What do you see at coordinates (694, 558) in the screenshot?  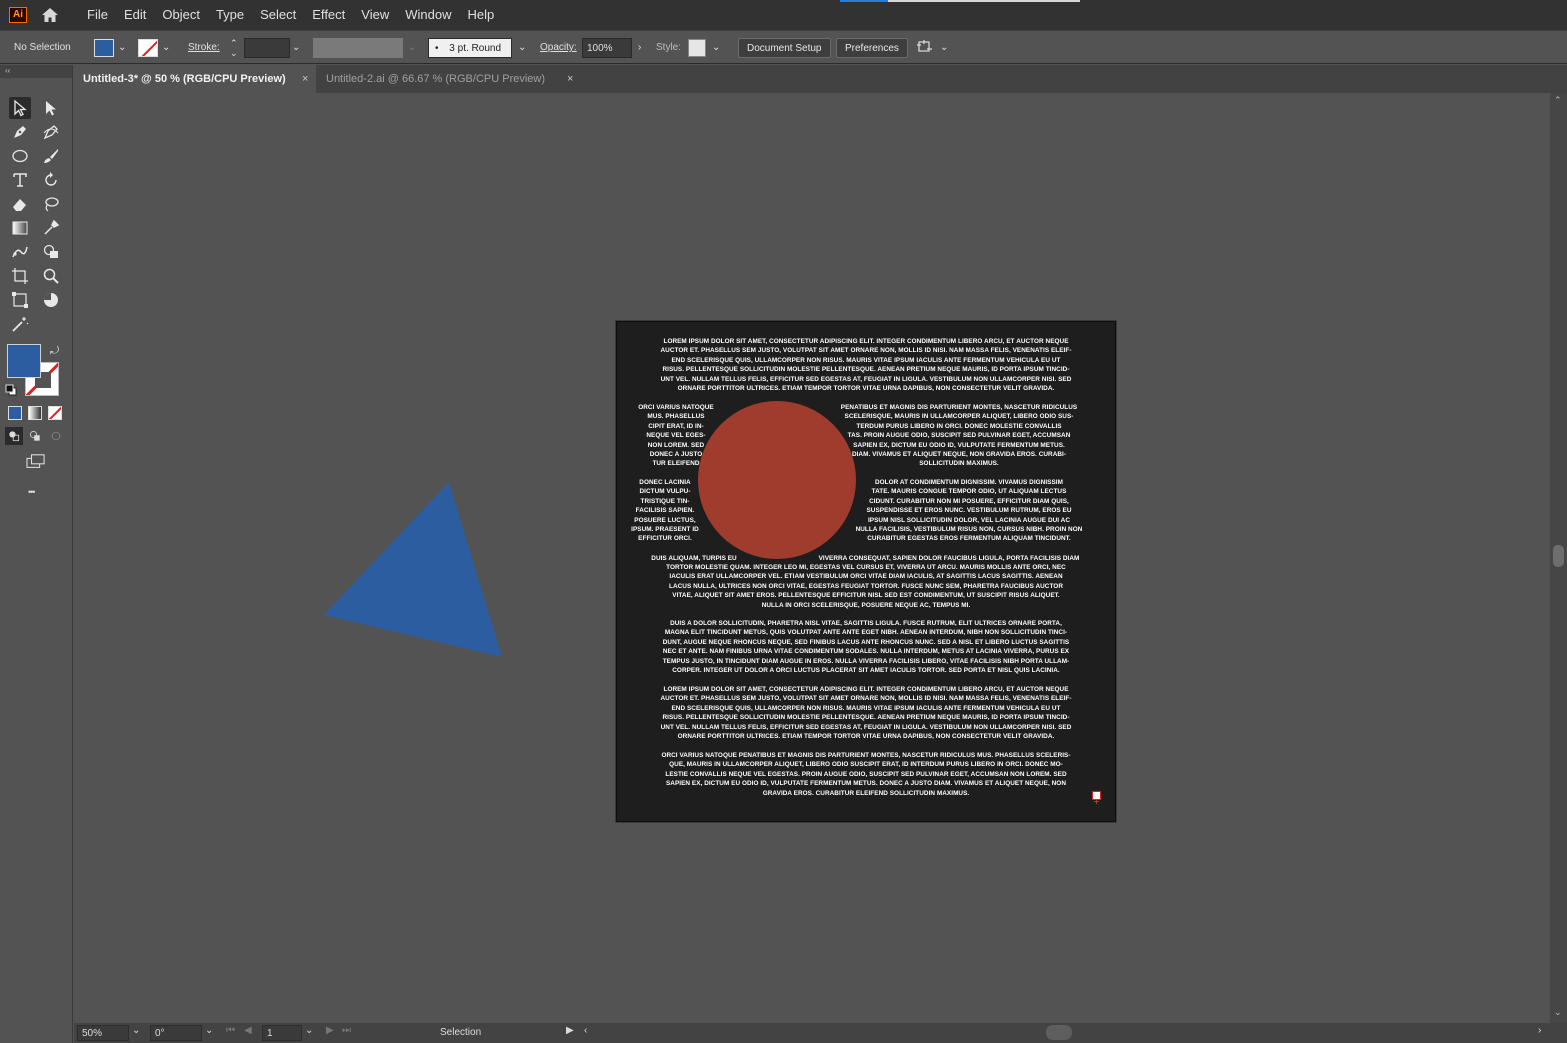 I see `text-wrap-left-3: DUIS ALIQUAM, TURPIS EU` at bounding box center [694, 558].